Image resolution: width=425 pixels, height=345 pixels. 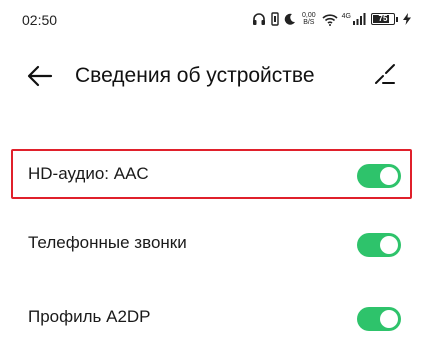 I want to click on status-icons: 0,00 B/S 4G 75, so click(x=331, y=19).